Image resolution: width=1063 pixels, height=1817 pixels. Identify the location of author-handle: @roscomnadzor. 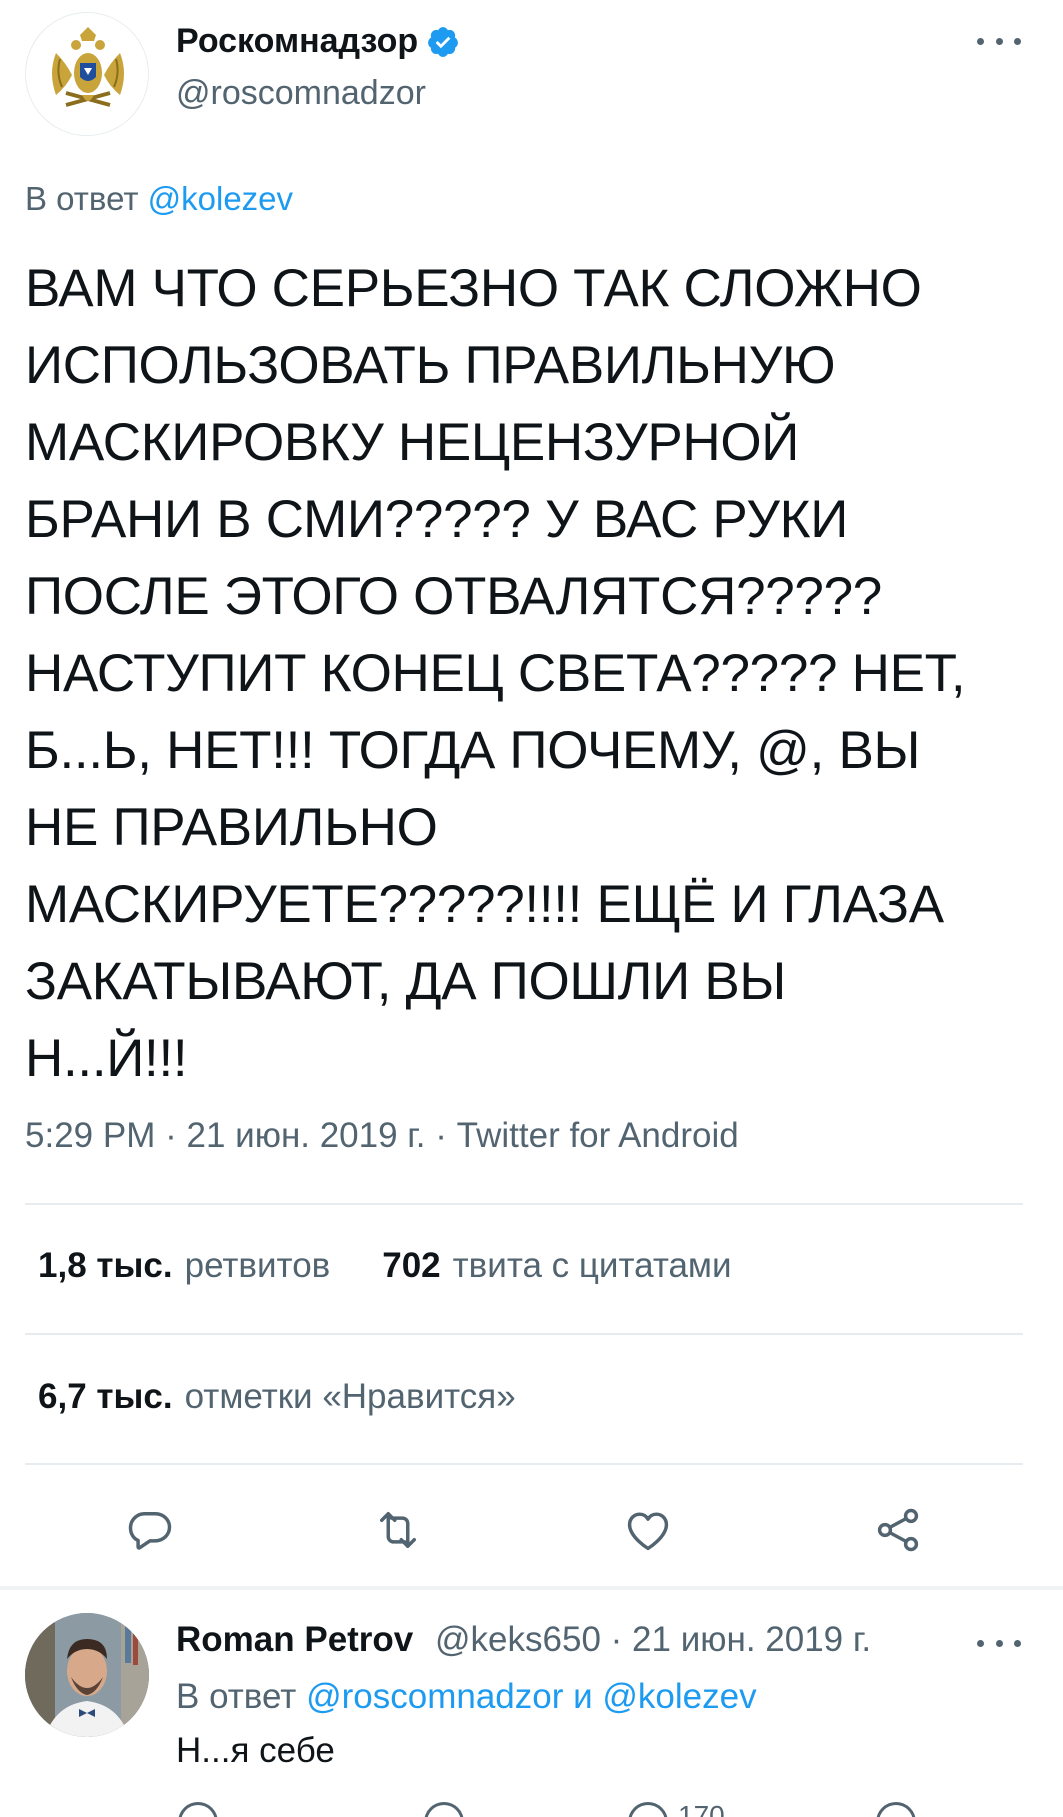
(301, 93).